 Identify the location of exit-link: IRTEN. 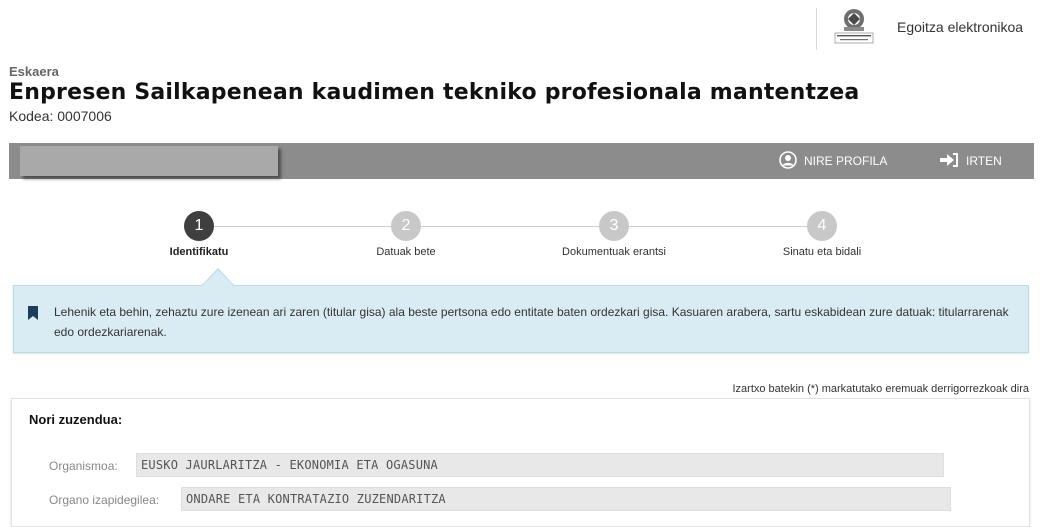
(970, 161).